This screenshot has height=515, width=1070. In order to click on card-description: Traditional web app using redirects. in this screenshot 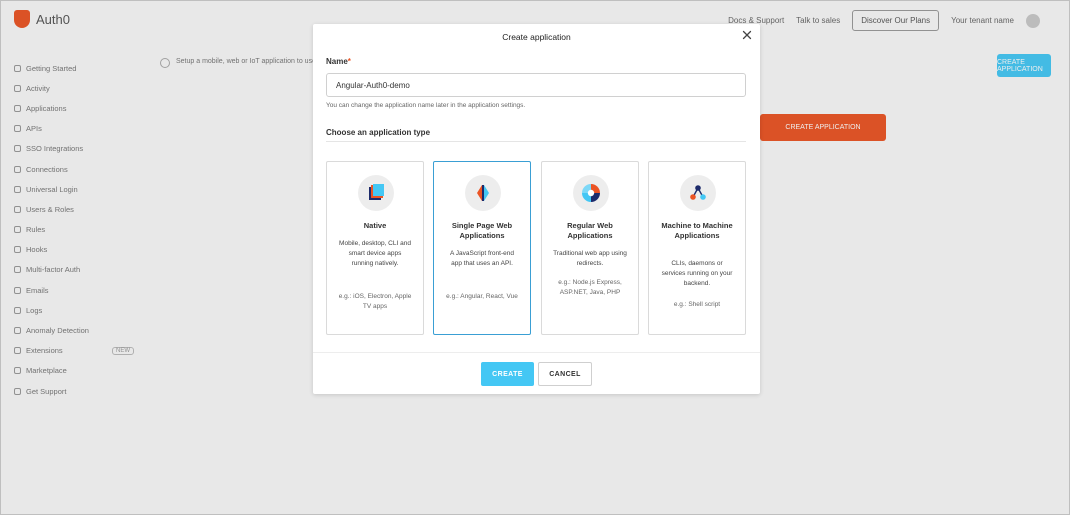, I will do `click(590, 258)`.